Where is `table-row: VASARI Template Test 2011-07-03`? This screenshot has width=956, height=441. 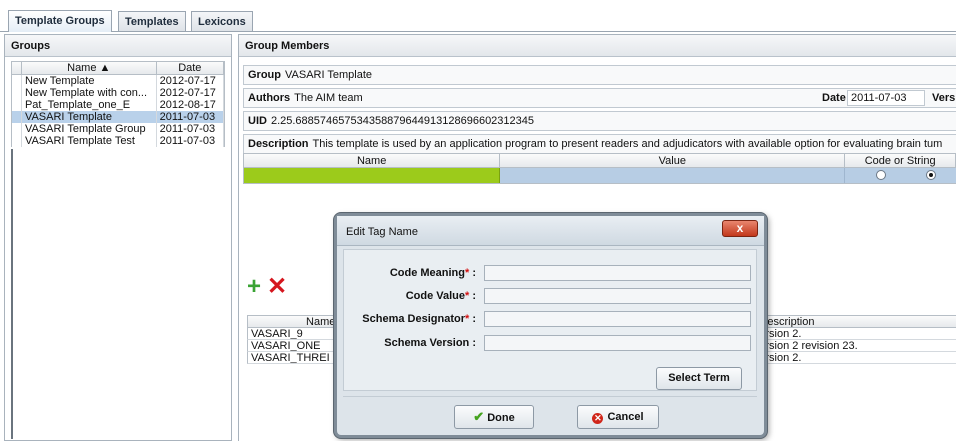 table-row: VASARI Template Test 2011-07-03 is located at coordinates (118, 141).